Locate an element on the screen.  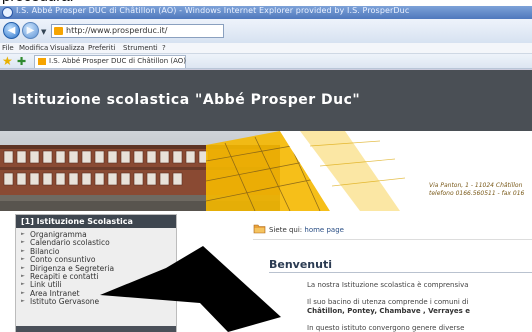
menu-visualizza: Visualizza is located at coordinates (67, 48).